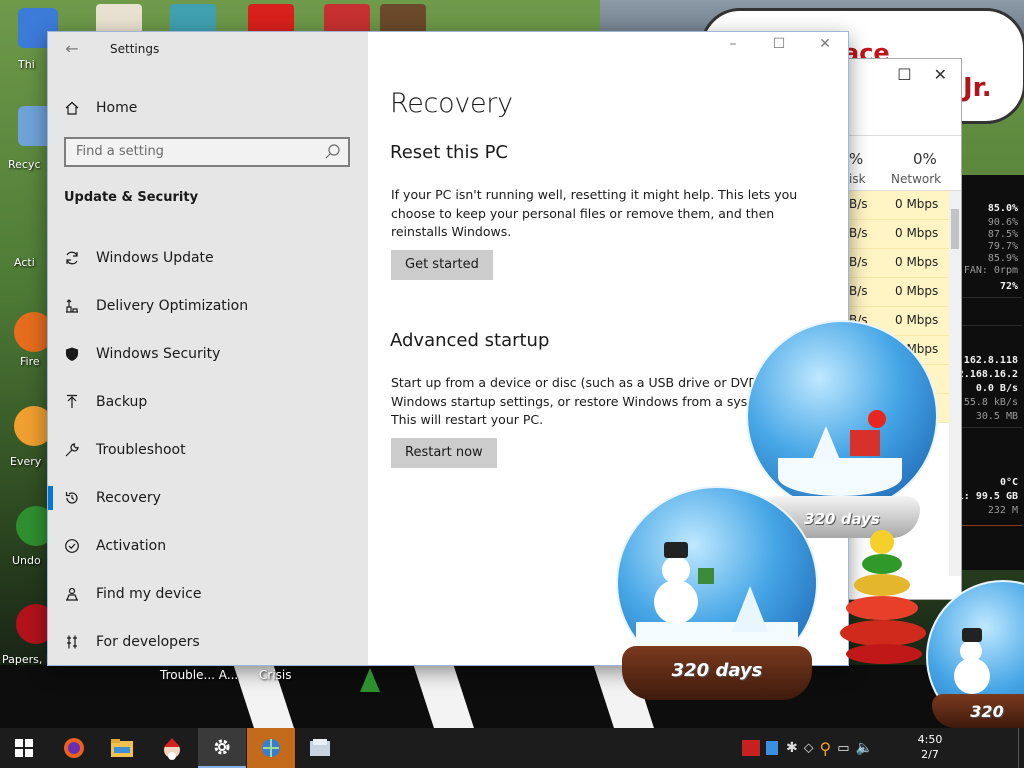 The width and height of the screenshot is (1024, 768). I want to click on taskbar-file-explorer, so click(122, 748).